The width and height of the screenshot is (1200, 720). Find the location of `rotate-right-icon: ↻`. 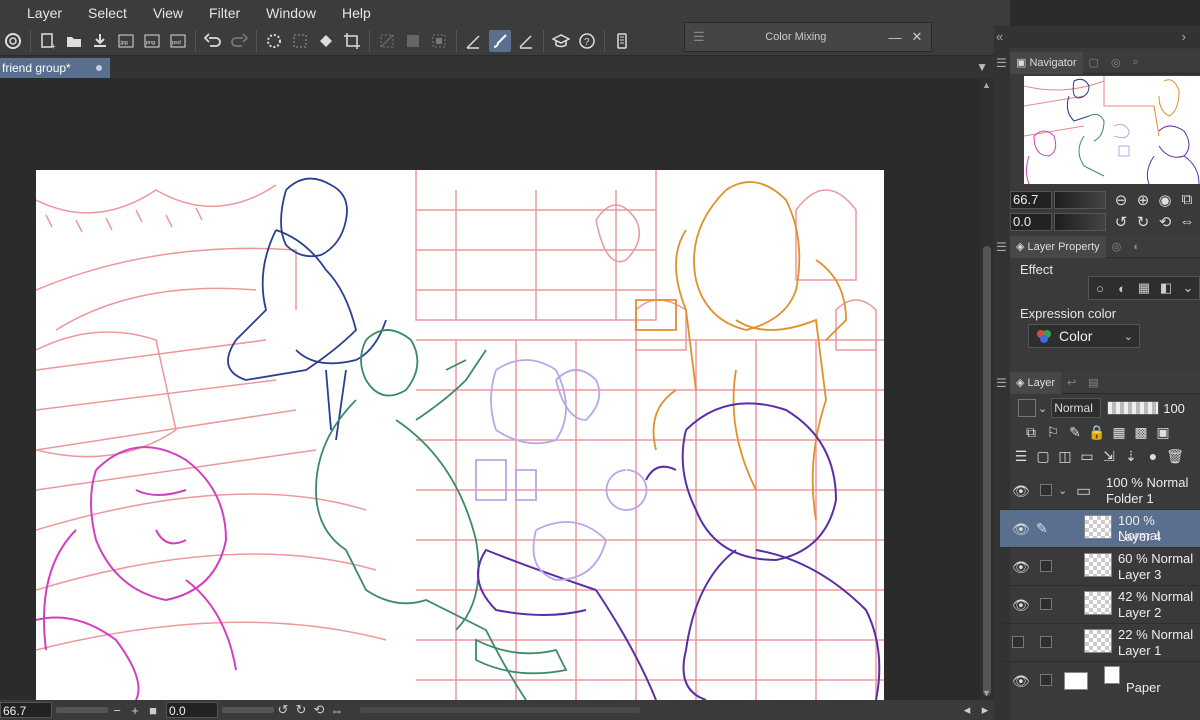

rotate-right-icon: ↻ is located at coordinates (1143, 222).